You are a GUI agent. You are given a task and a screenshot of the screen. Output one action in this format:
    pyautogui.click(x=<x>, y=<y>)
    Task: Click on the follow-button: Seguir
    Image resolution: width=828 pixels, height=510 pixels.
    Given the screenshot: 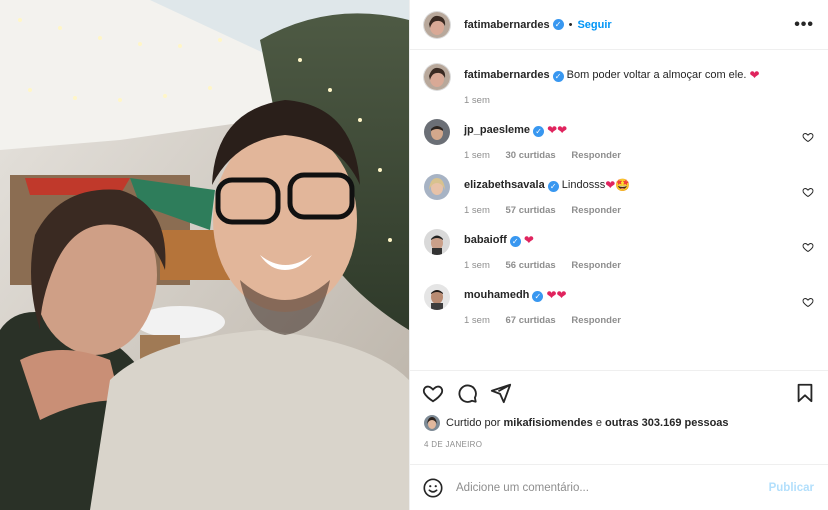 What is the action you would take?
    pyautogui.click(x=594, y=25)
    